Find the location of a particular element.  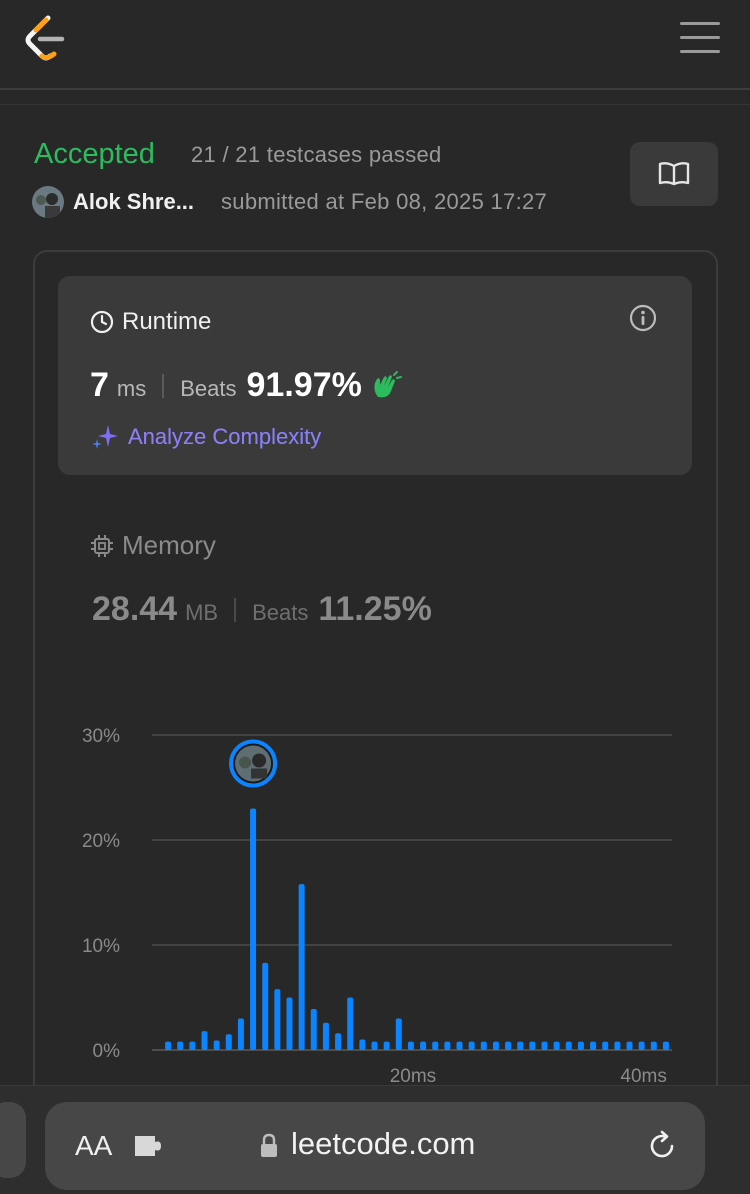

y-tick-label: 10% is located at coordinates (101, 946).